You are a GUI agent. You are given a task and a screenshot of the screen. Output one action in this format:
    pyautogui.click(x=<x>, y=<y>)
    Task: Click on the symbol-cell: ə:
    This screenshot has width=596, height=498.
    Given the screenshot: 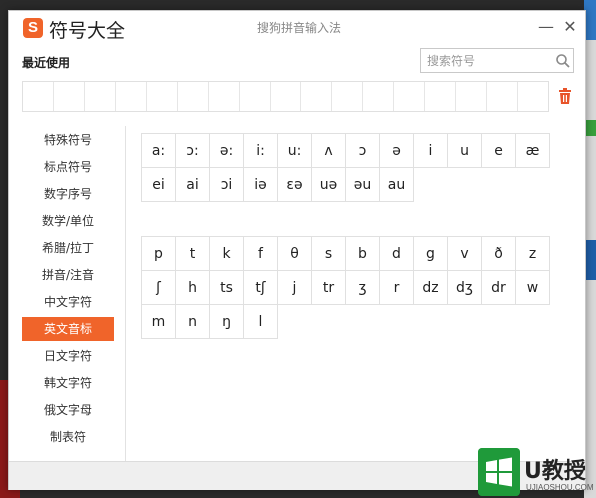 What is the action you would take?
    pyautogui.click(x=226, y=150)
    